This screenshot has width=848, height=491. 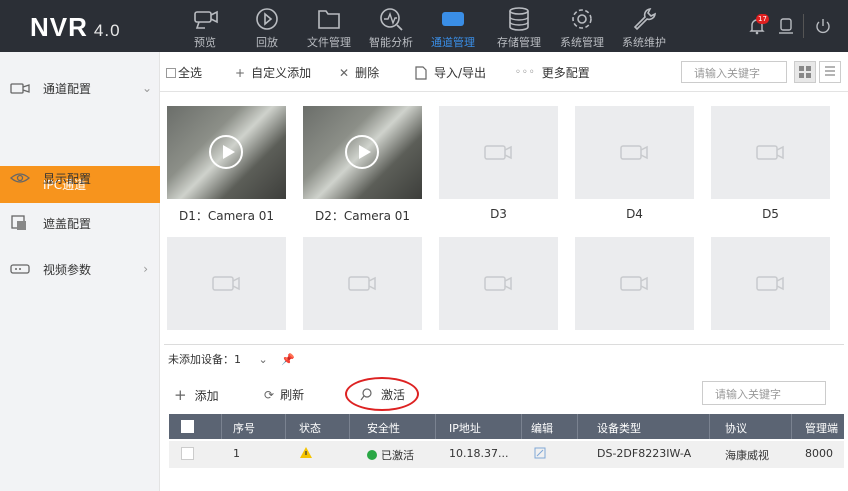 I want to click on select-all-devices-checkbox, so click(x=187, y=426).